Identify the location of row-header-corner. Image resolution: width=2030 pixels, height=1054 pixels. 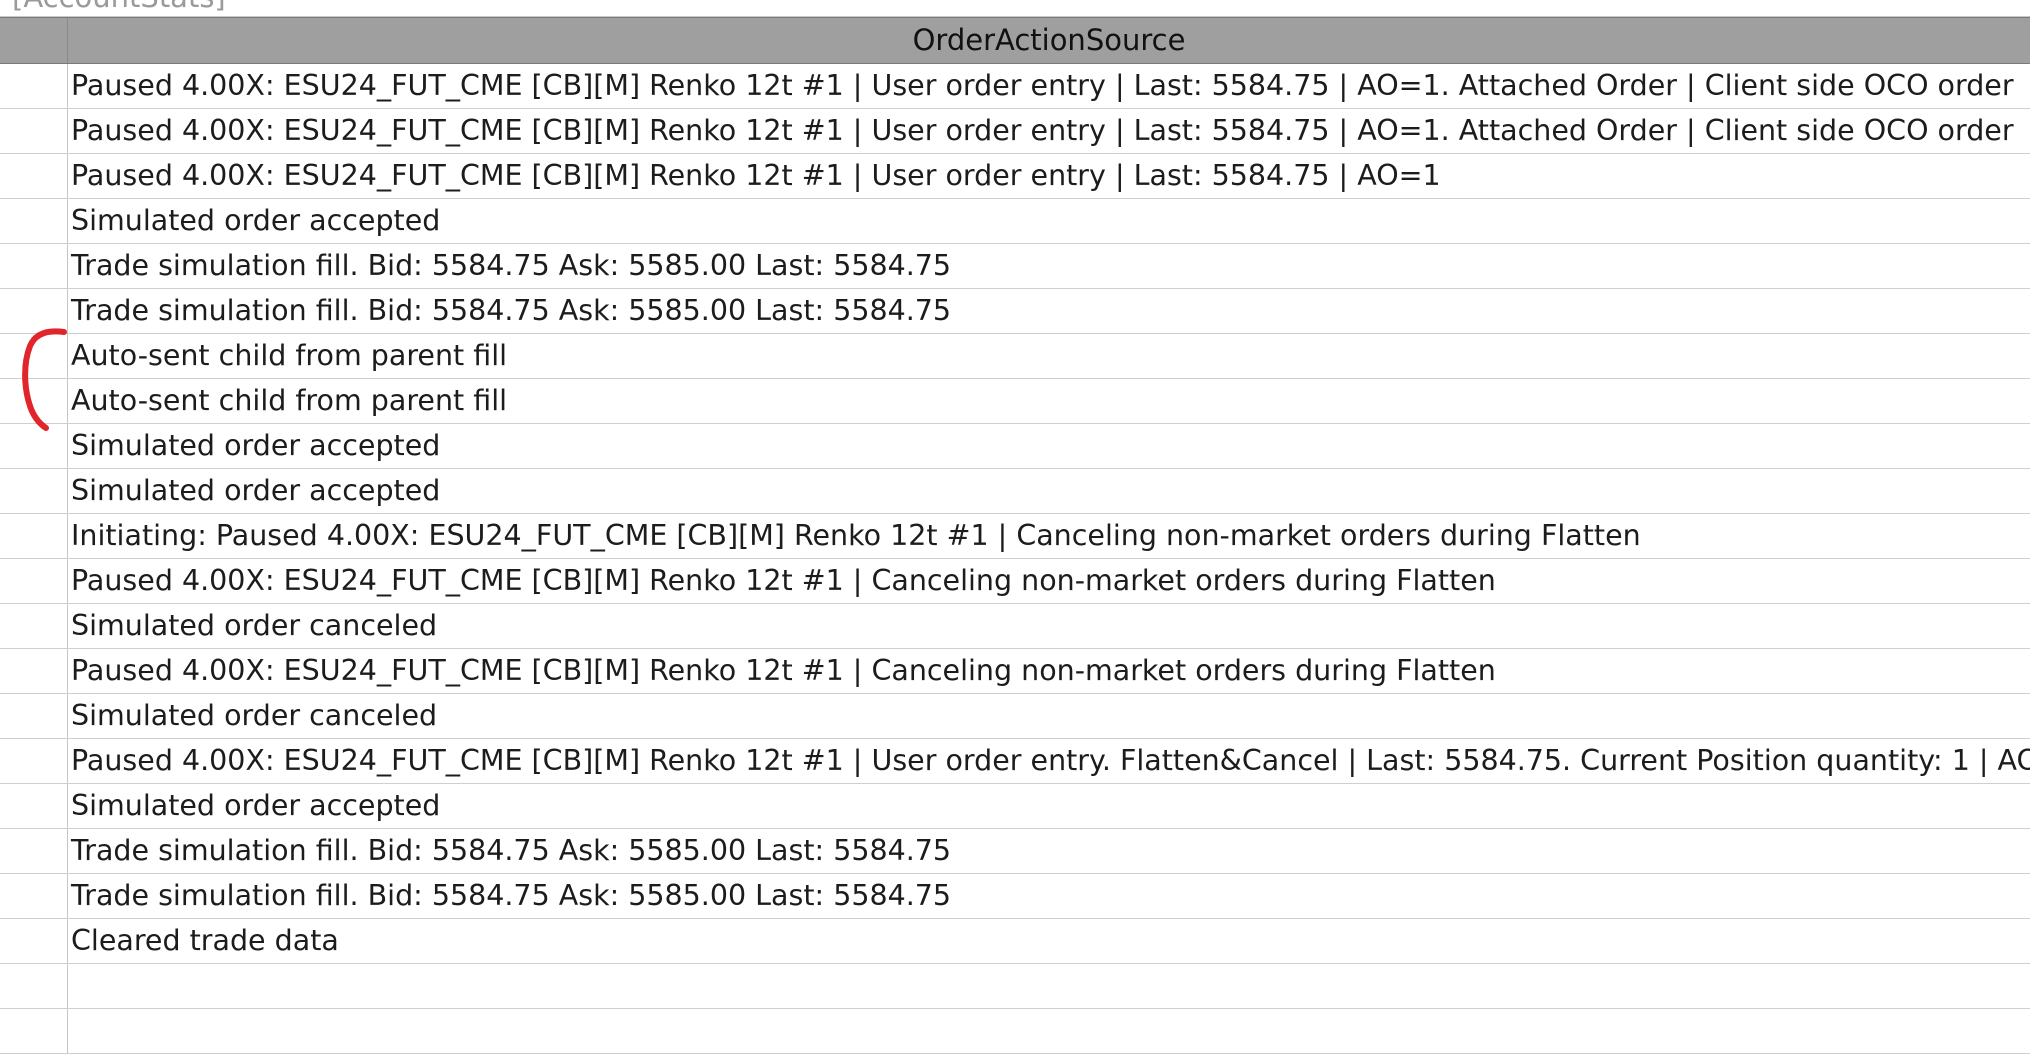
(34, 40).